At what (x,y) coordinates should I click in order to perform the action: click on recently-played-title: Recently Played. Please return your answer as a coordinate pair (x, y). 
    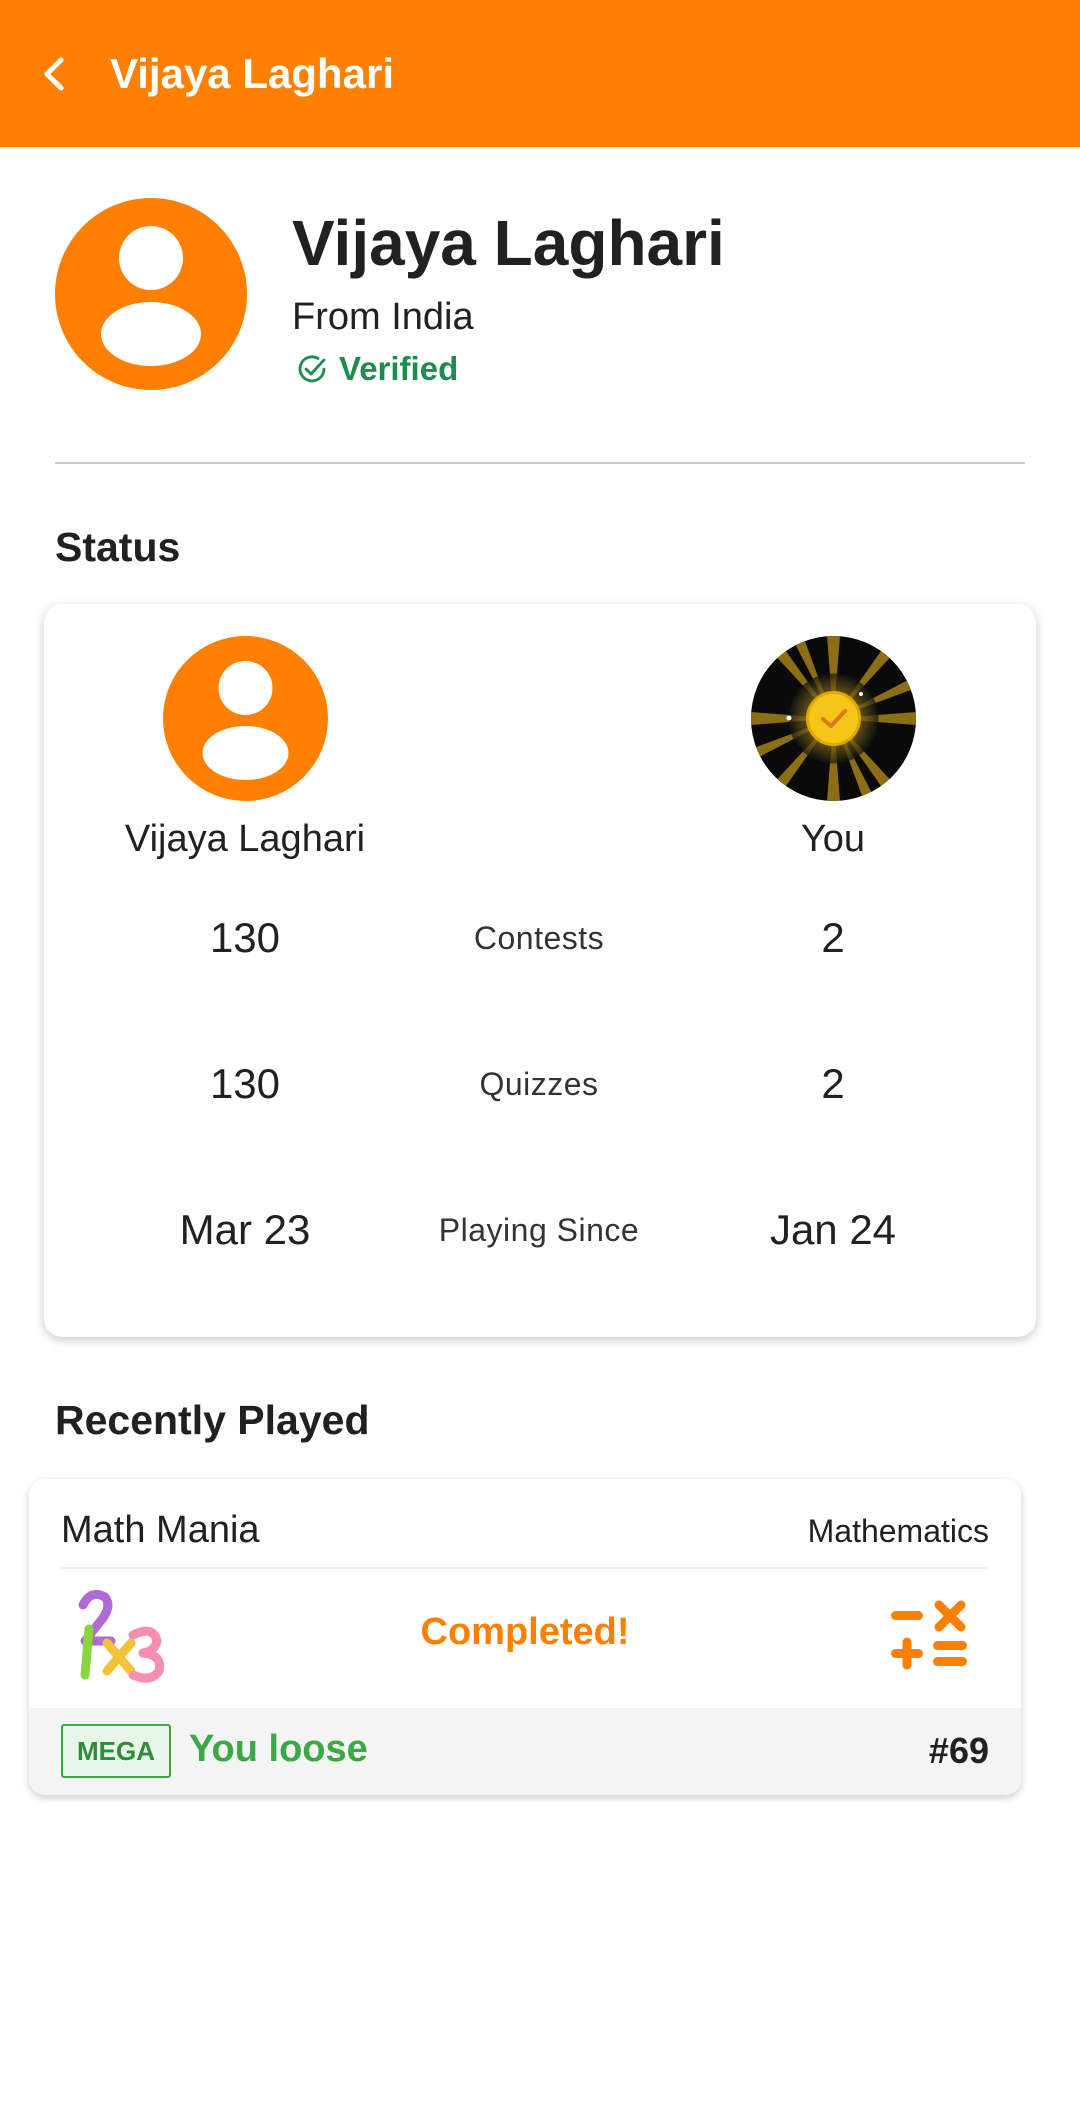
    Looking at the image, I should click on (212, 1420).